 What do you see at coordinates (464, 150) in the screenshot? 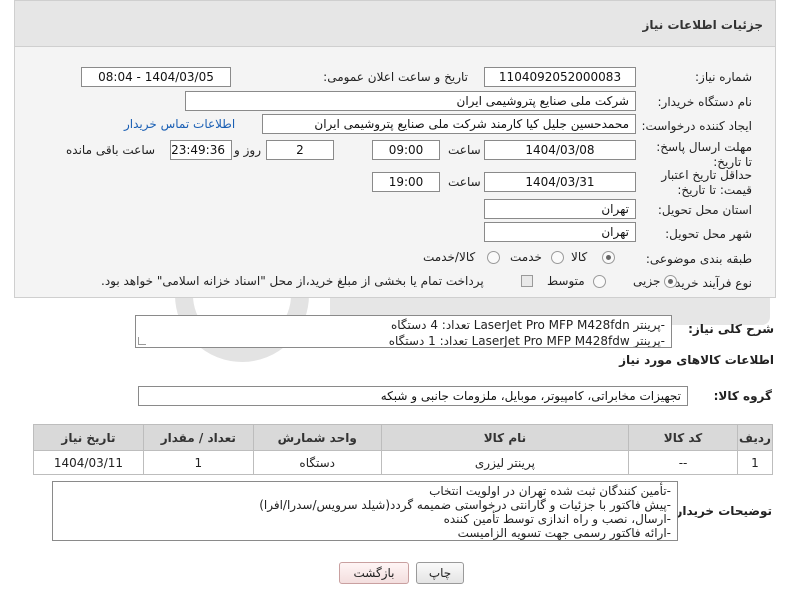
I see `reply-deadline-time-label: ساعت` at bounding box center [464, 150].